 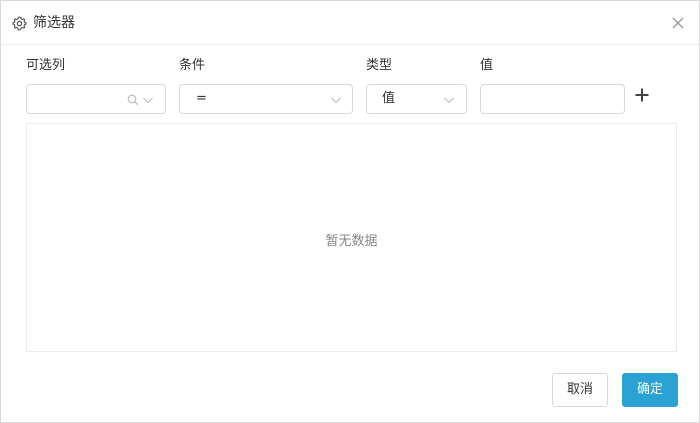 I want to click on value-input, so click(x=552, y=99).